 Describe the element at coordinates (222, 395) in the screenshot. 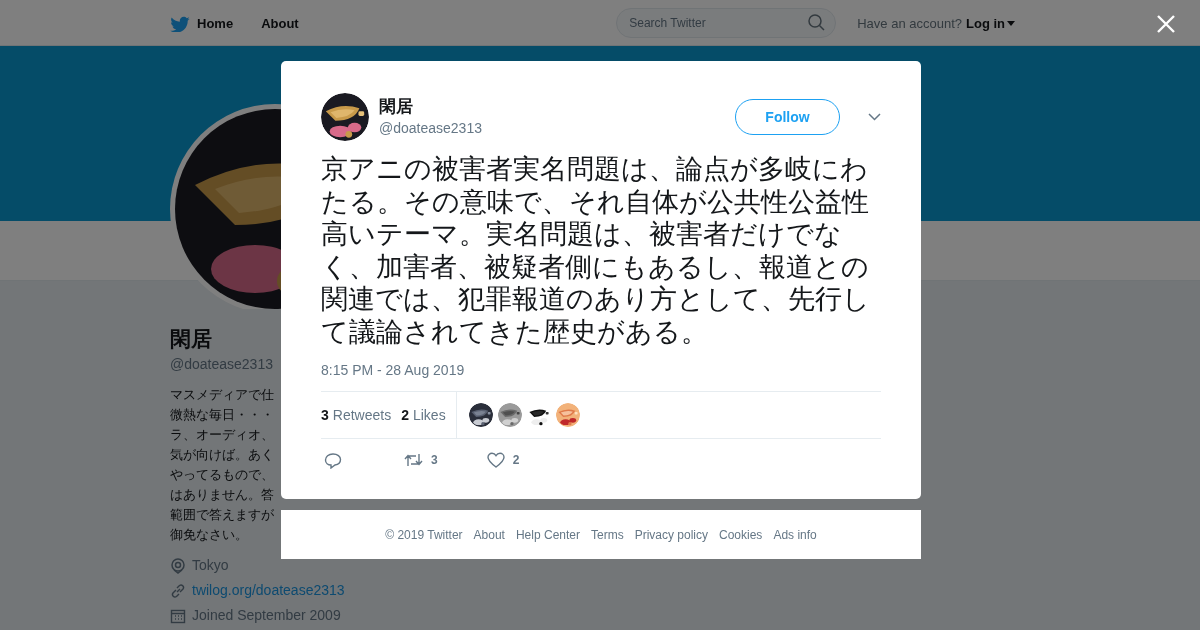

I see `bio-text: マスメディアで仕` at that location.